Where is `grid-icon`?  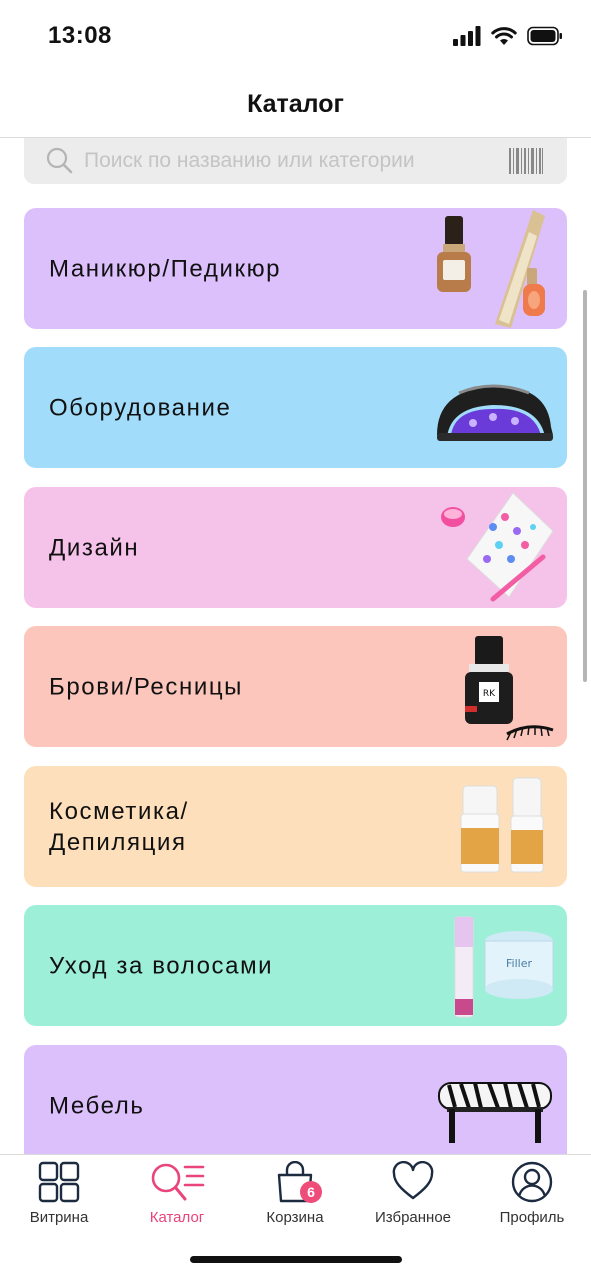 grid-icon is located at coordinates (59, 1182).